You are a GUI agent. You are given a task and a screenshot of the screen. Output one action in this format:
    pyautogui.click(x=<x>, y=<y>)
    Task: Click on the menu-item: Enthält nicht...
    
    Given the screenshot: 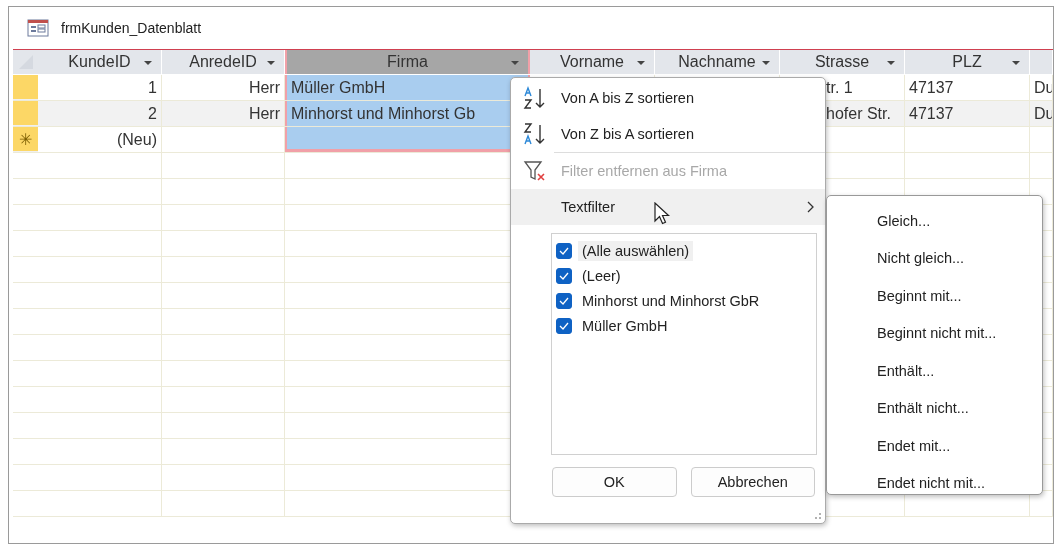 What is the action you would take?
    pyautogui.click(x=934, y=408)
    